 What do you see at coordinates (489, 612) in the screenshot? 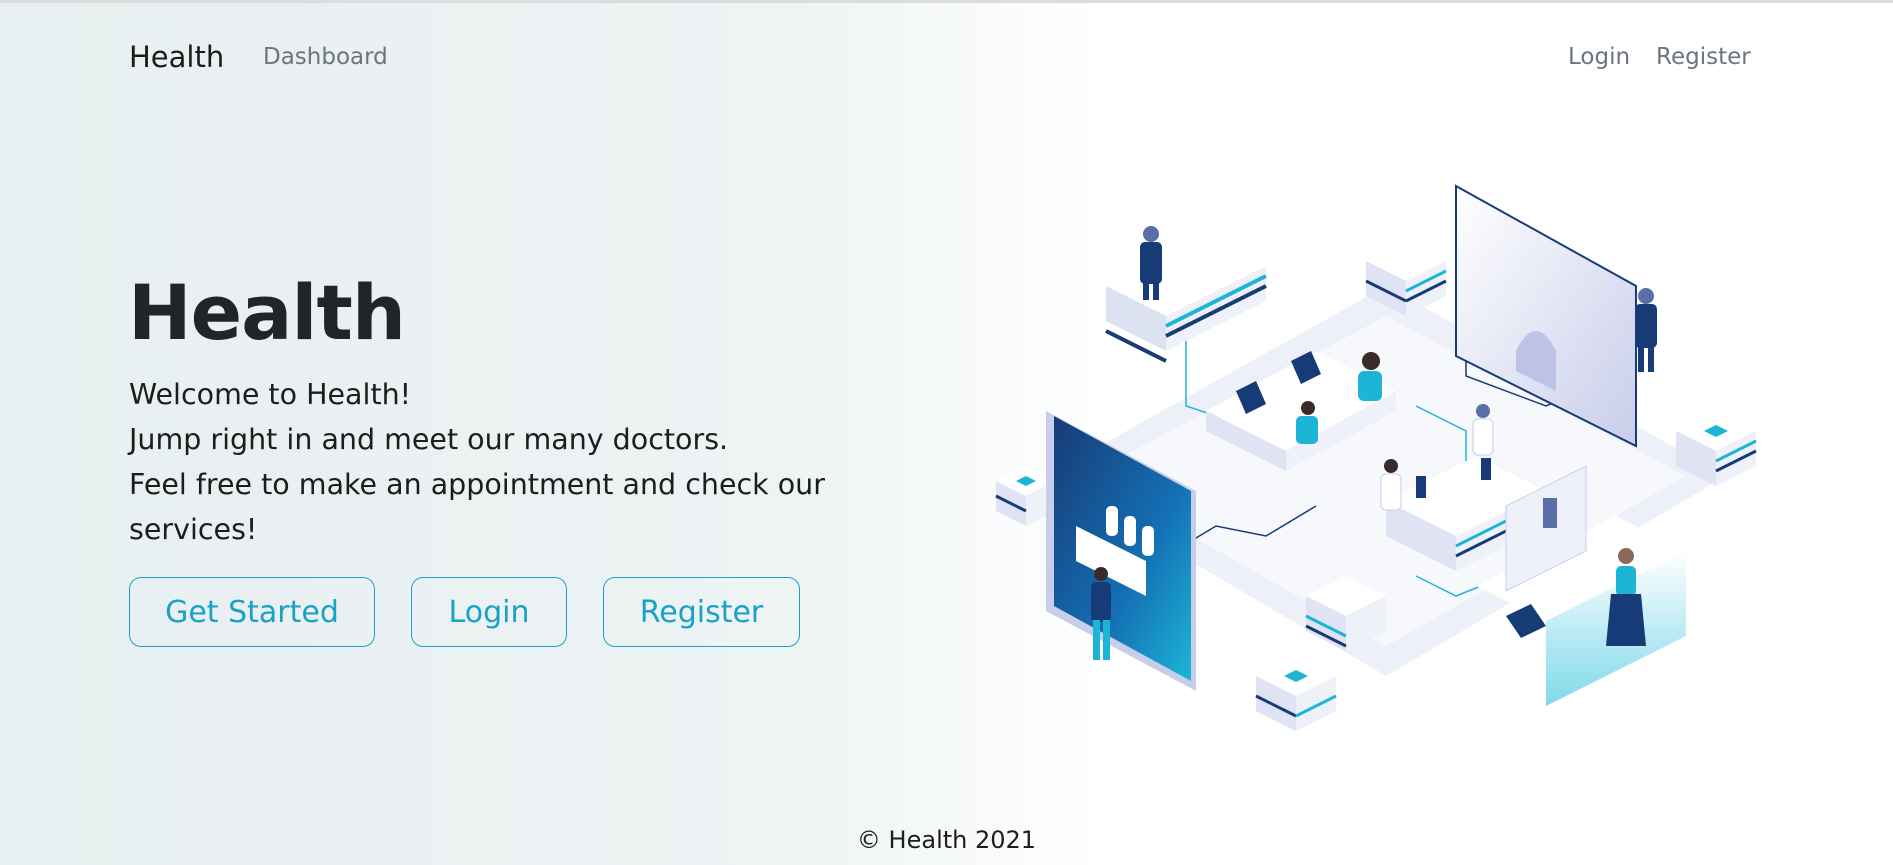
I see `login-button: Login` at bounding box center [489, 612].